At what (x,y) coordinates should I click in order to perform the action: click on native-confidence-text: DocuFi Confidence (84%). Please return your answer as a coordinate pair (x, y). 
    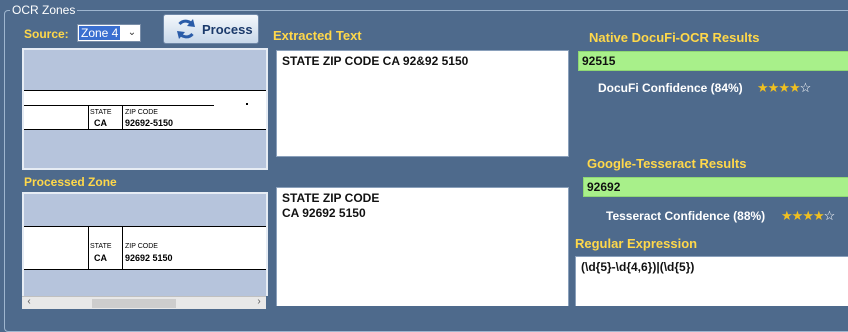
    Looking at the image, I should click on (670, 88).